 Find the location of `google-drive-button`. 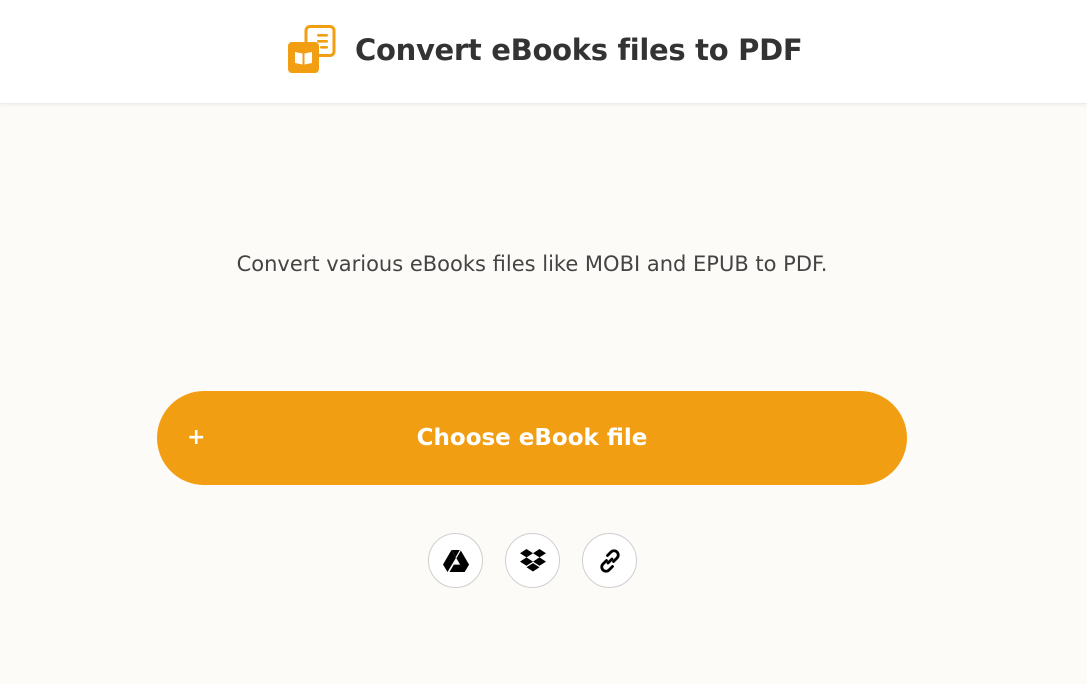

google-drive-button is located at coordinates (455, 560).